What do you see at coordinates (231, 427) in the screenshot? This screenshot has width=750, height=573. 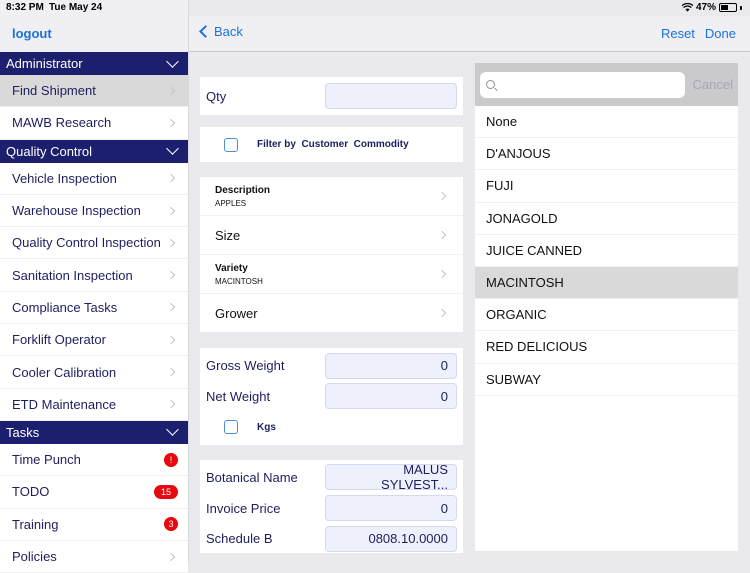 I see `kgs-checkbox` at bounding box center [231, 427].